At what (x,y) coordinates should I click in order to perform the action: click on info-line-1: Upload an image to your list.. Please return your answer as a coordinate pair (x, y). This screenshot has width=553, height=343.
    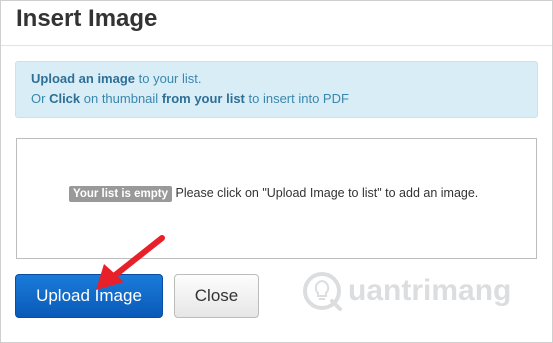
    Looking at the image, I should click on (276, 79).